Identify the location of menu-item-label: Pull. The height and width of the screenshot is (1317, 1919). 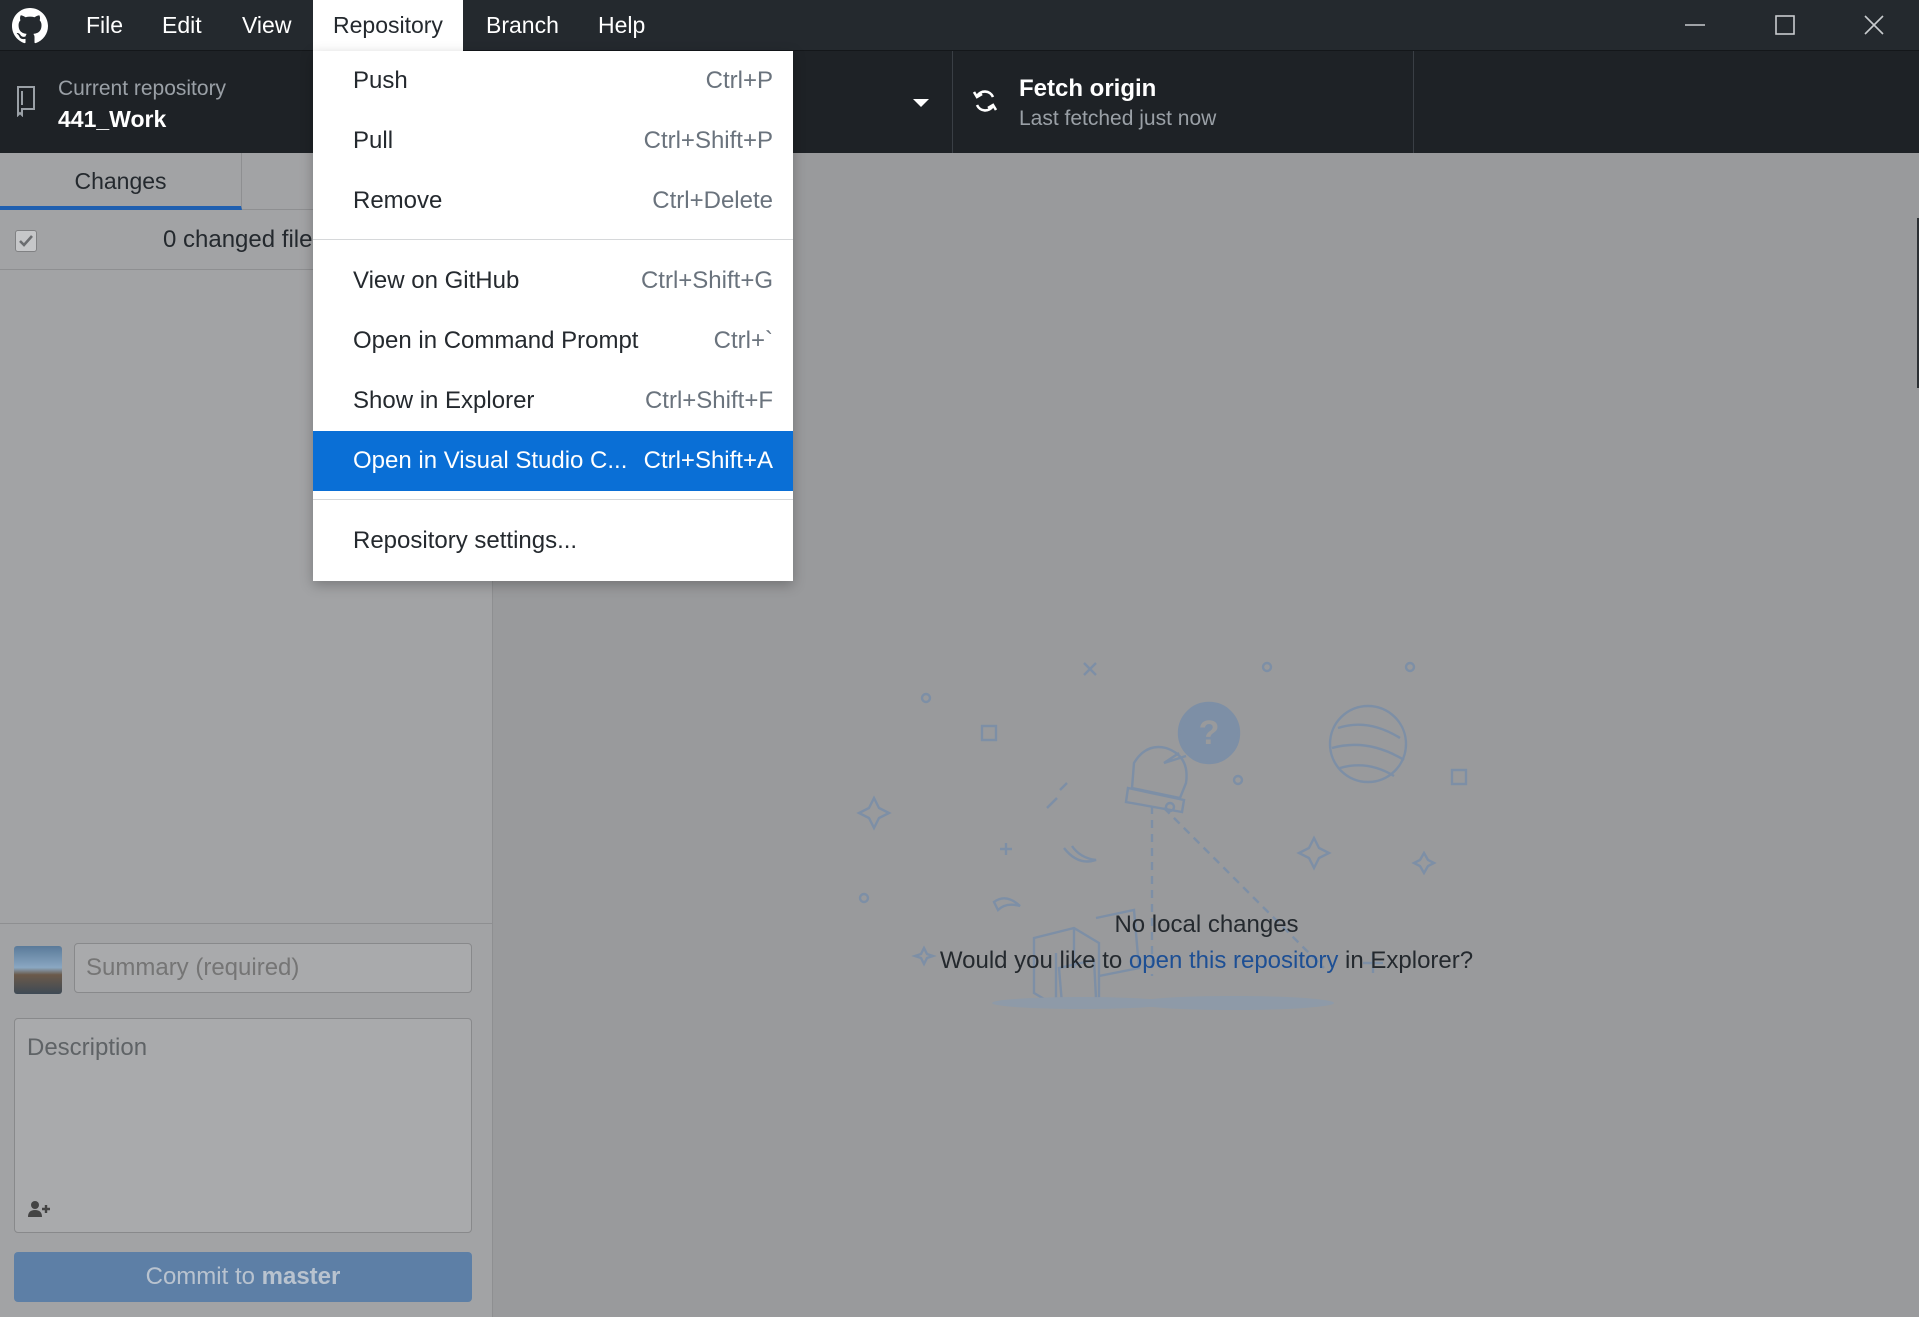
(373, 140).